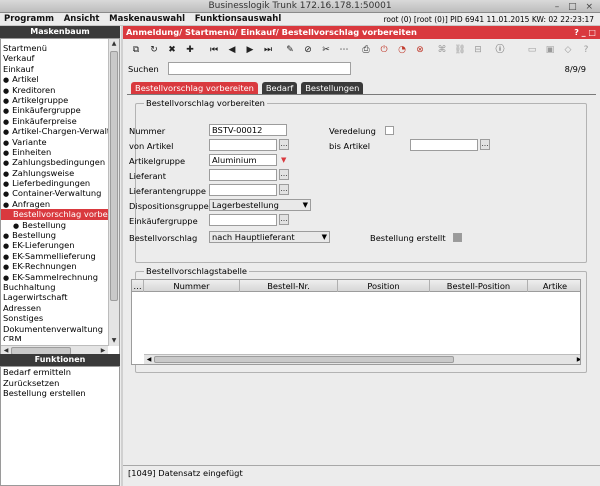  I want to click on veredelung-checkbox, so click(389, 130).